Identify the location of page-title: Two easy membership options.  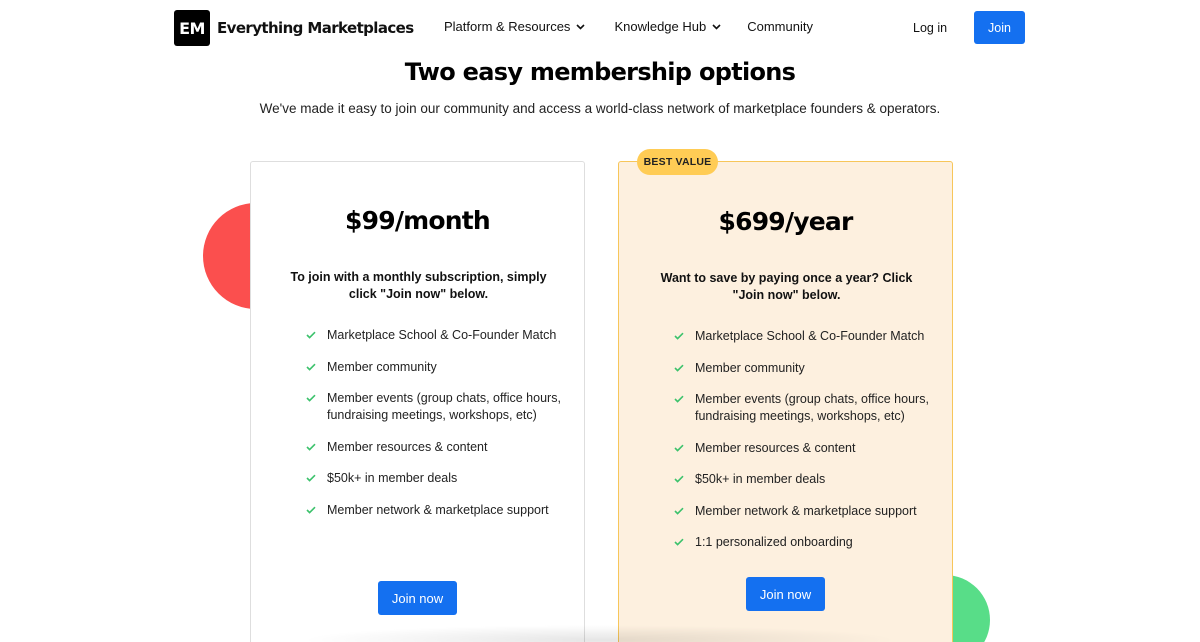
(600, 72).